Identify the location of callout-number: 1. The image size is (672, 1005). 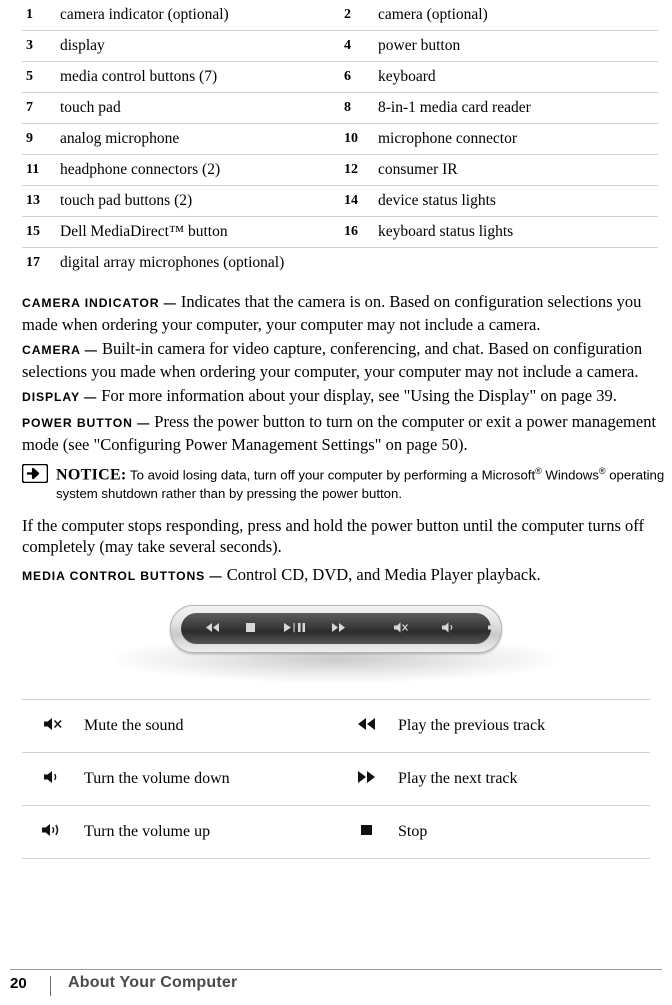
(39, 15).